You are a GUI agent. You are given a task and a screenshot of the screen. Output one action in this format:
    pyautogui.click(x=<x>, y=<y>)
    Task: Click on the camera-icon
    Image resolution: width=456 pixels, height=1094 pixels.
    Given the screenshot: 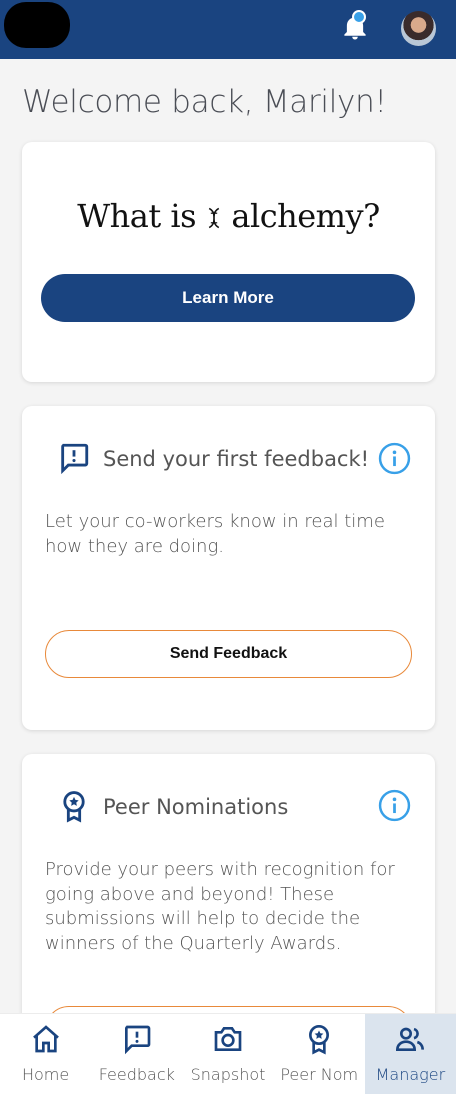 What is the action you would take?
    pyautogui.click(x=228, y=1039)
    